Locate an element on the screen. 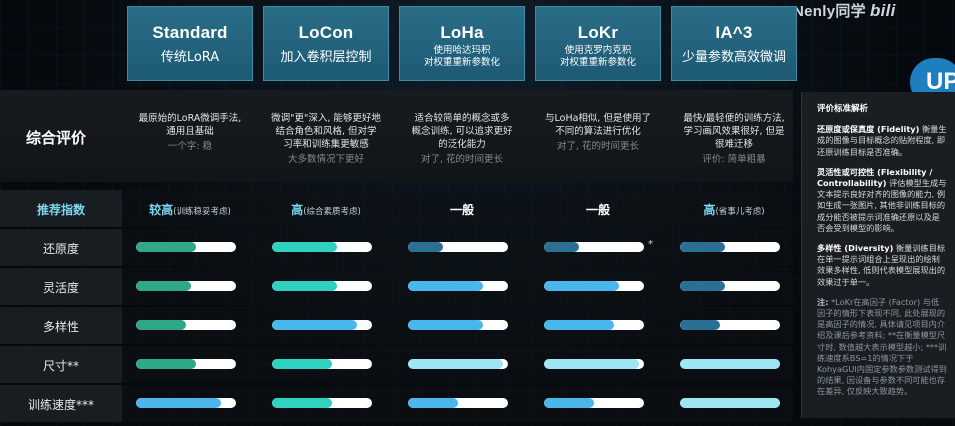 Image resolution: width=955 pixels, height=426 pixels. channel-watermark: Nenly同学 bili is located at coordinates (844, 10).